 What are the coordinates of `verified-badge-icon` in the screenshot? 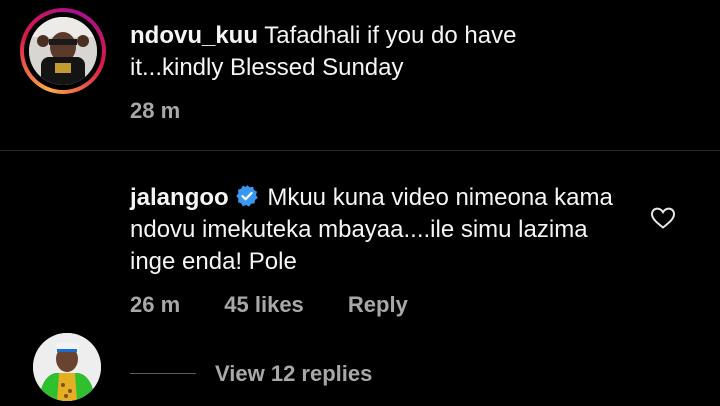 It's located at (246, 196).